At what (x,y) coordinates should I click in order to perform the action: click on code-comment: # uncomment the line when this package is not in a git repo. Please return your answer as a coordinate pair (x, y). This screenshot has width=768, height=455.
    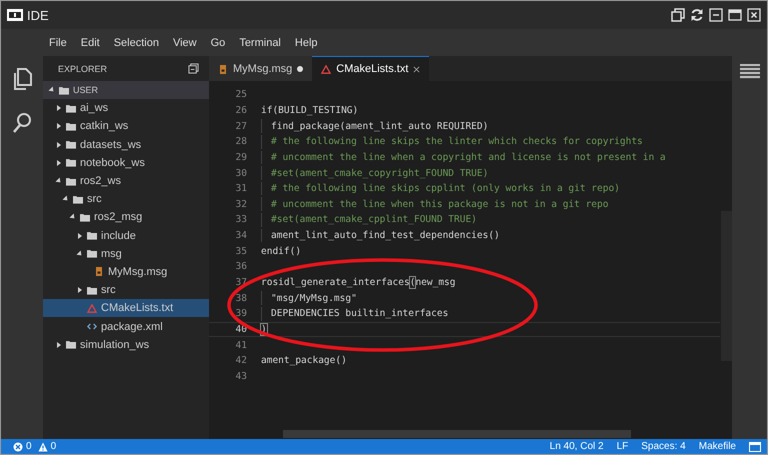
    Looking at the image, I should click on (439, 204).